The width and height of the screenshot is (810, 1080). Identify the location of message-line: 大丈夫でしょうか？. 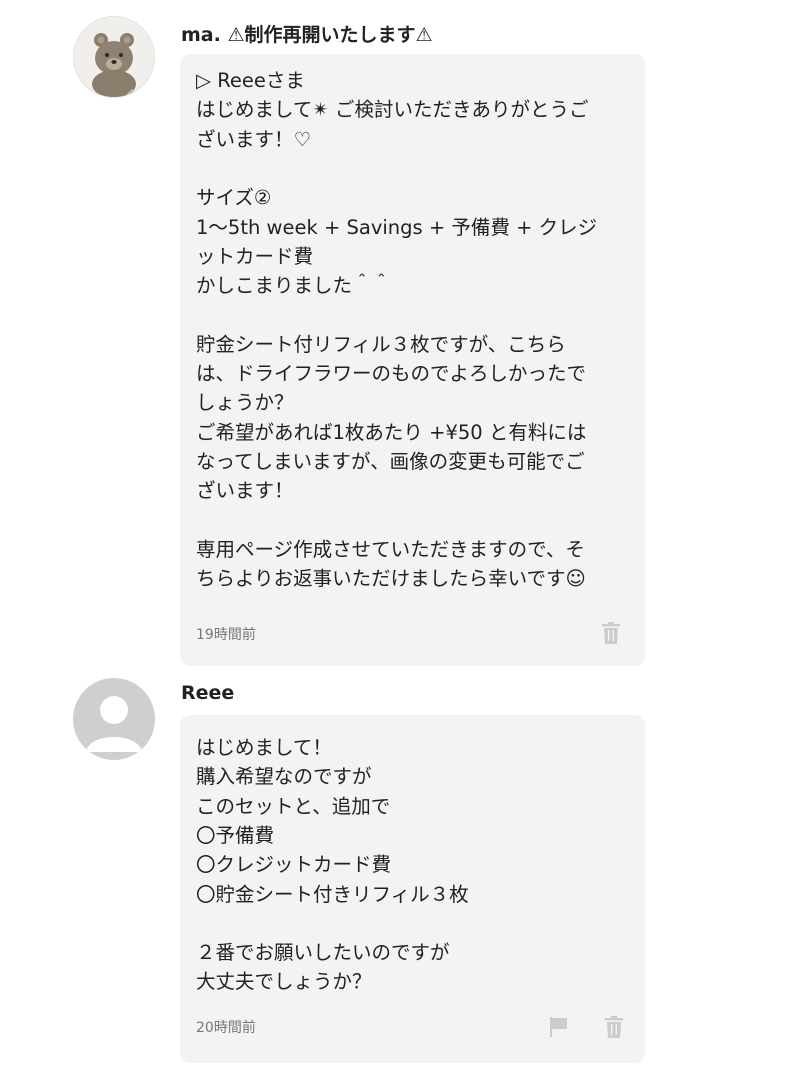
(284, 982).